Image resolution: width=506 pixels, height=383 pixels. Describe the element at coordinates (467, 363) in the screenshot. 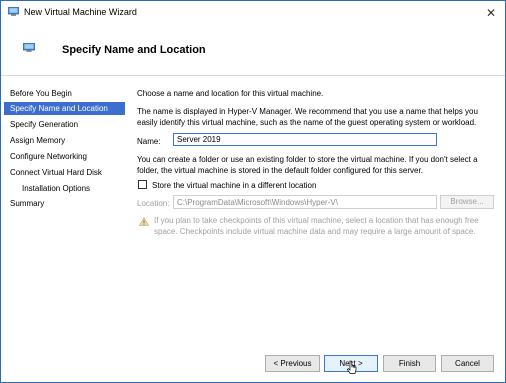

I see `cancel-button: Cancel` at that location.